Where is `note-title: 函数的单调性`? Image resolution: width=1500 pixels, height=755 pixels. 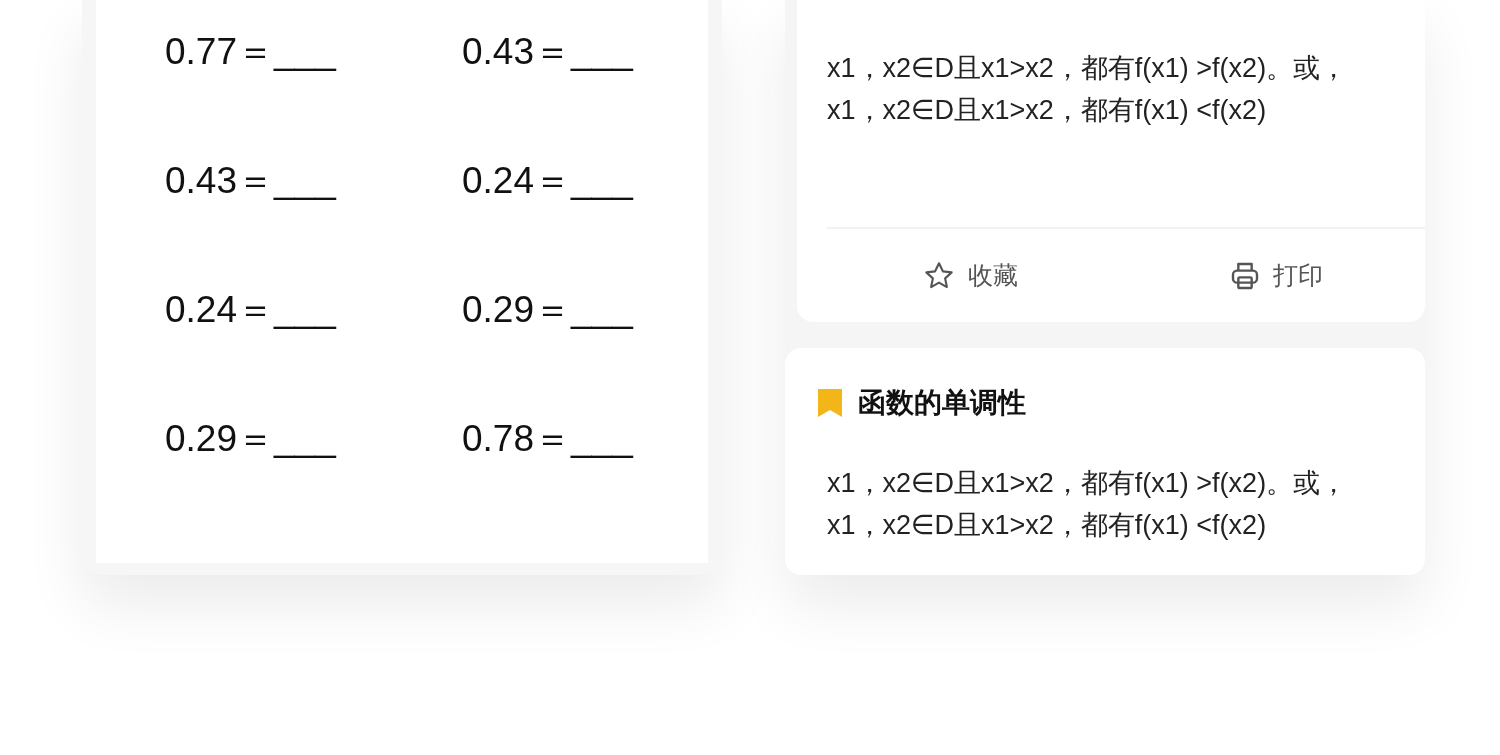
note-title: 函数的单调性 is located at coordinates (942, 403).